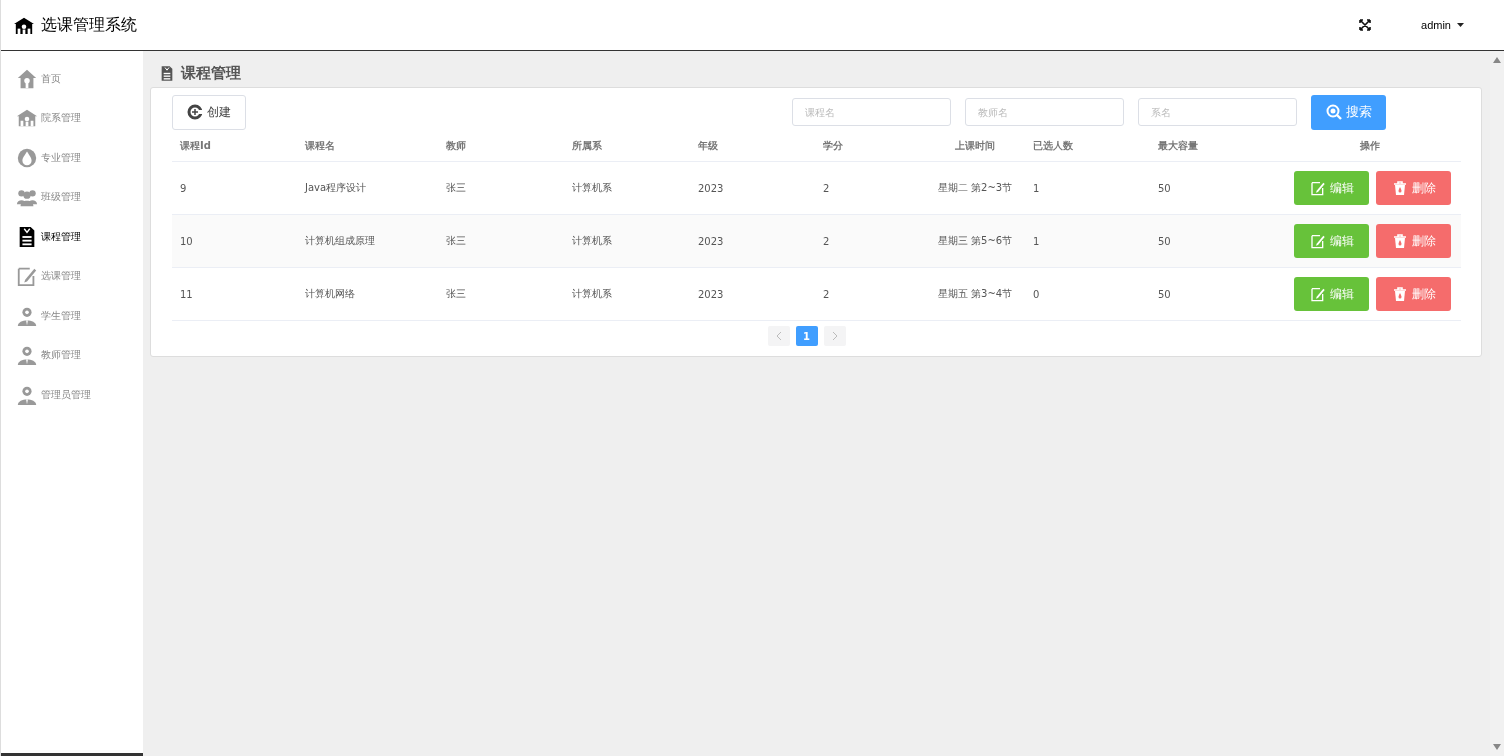  What do you see at coordinates (27, 78) in the screenshot?
I see `house-icon` at bounding box center [27, 78].